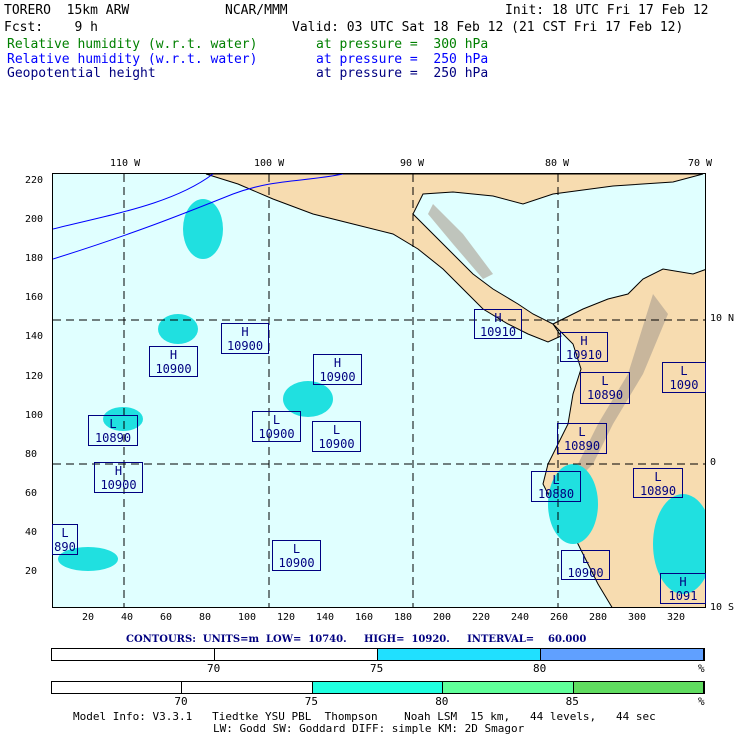 The width and height of the screenshot is (740, 740). I want to click on x-tick-label: 240, so click(520, 617).